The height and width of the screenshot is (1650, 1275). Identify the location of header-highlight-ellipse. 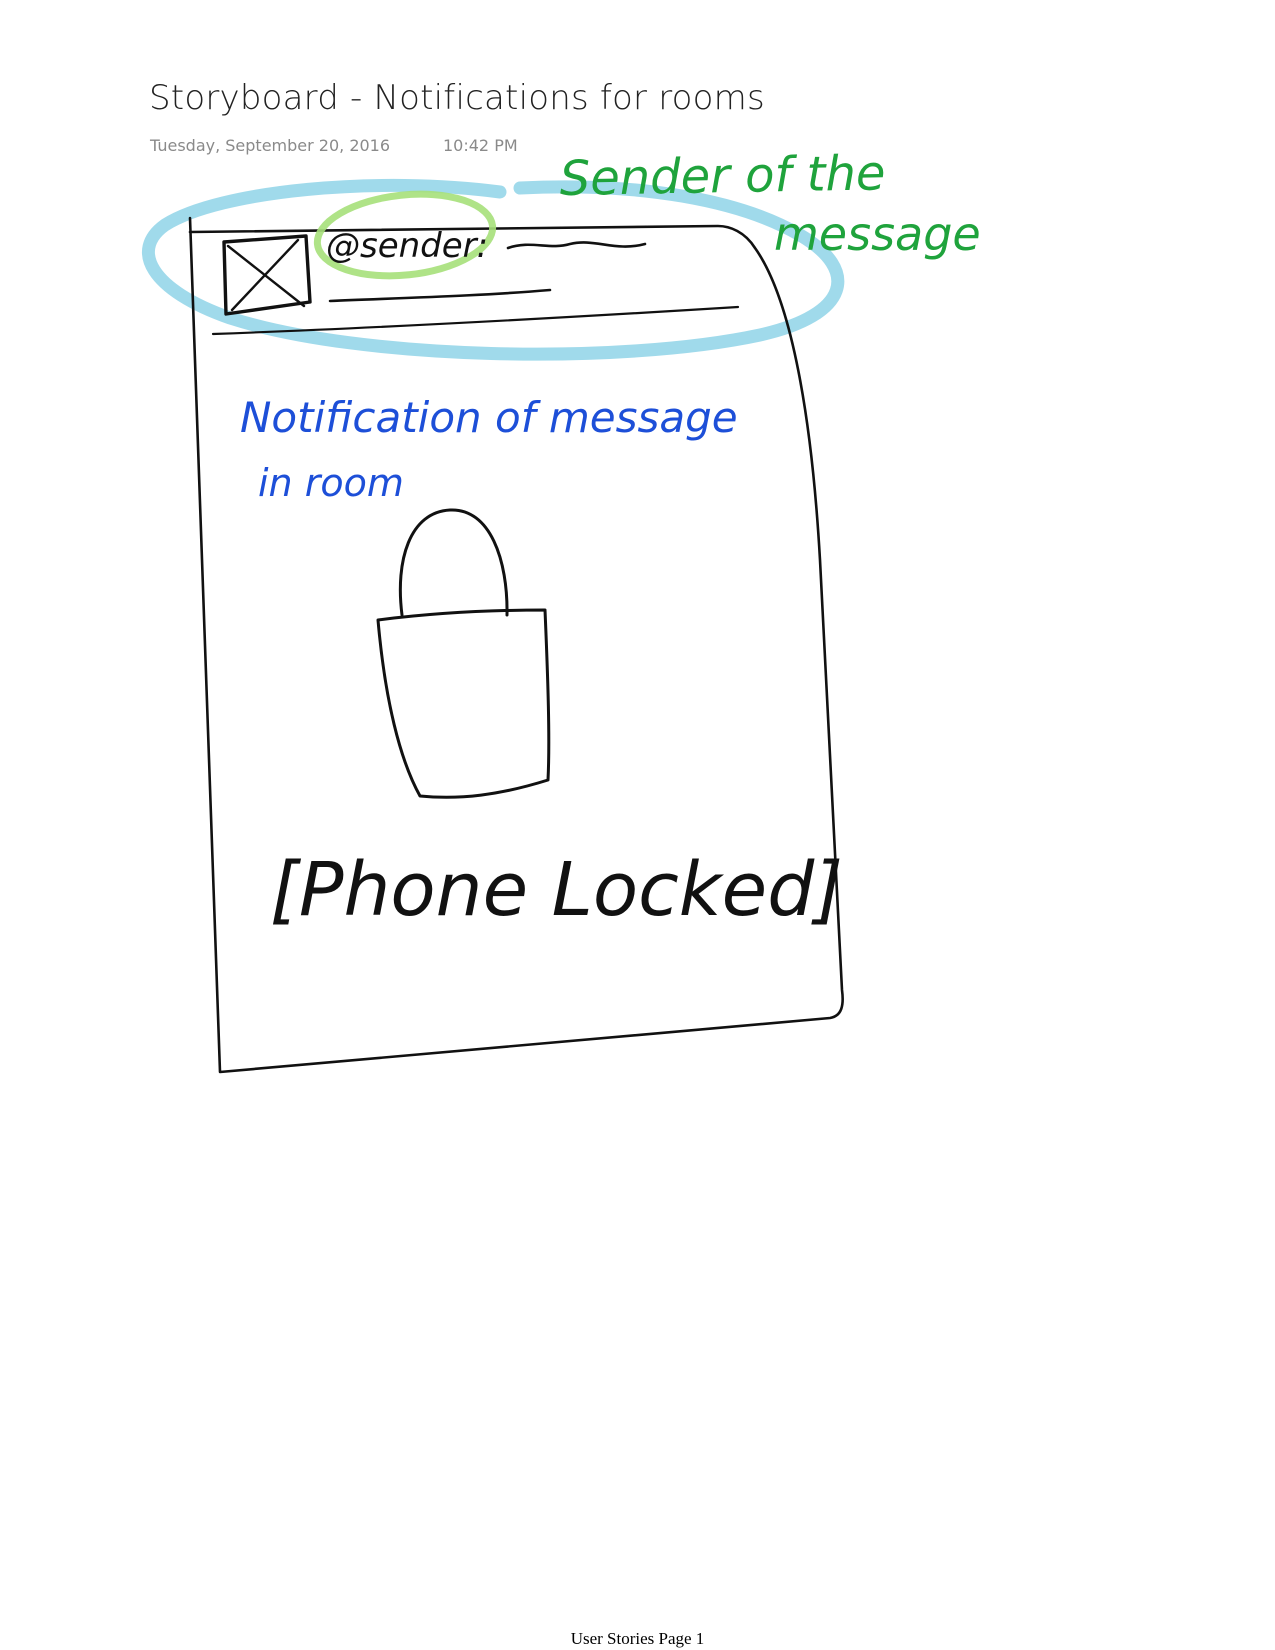
(493, 269).